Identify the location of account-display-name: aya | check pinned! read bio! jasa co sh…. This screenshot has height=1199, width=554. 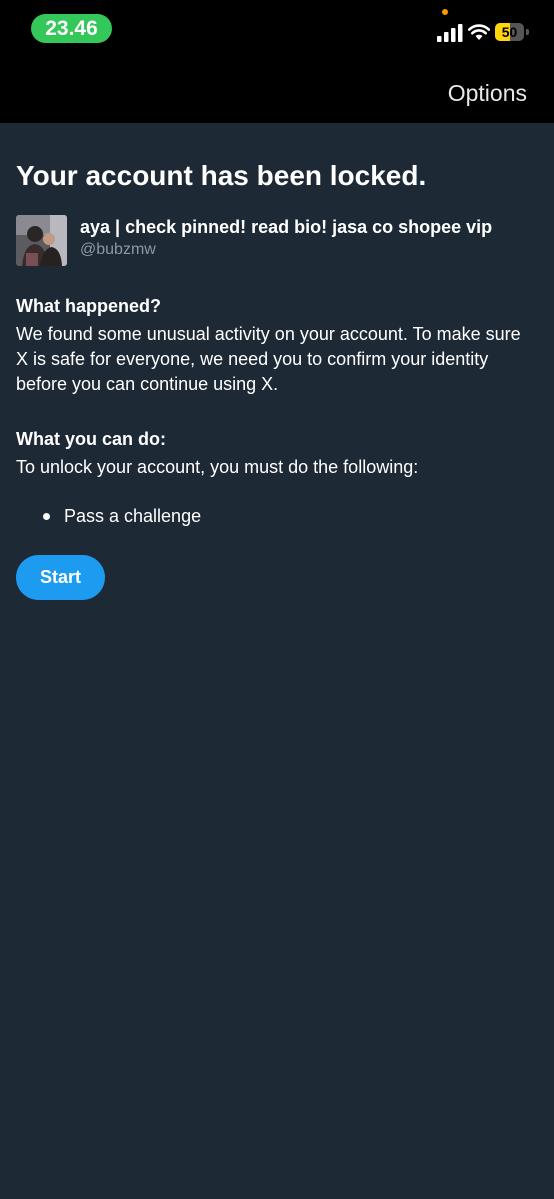
(286, 227).